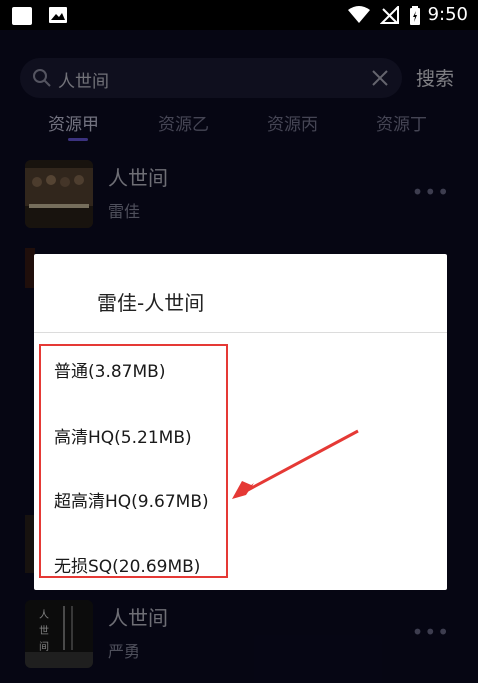 The height and width of the screenshot is (683, 478). Describe the element at coordinates (133, 461) in the screenshot. I see `highlight-box` at that location.